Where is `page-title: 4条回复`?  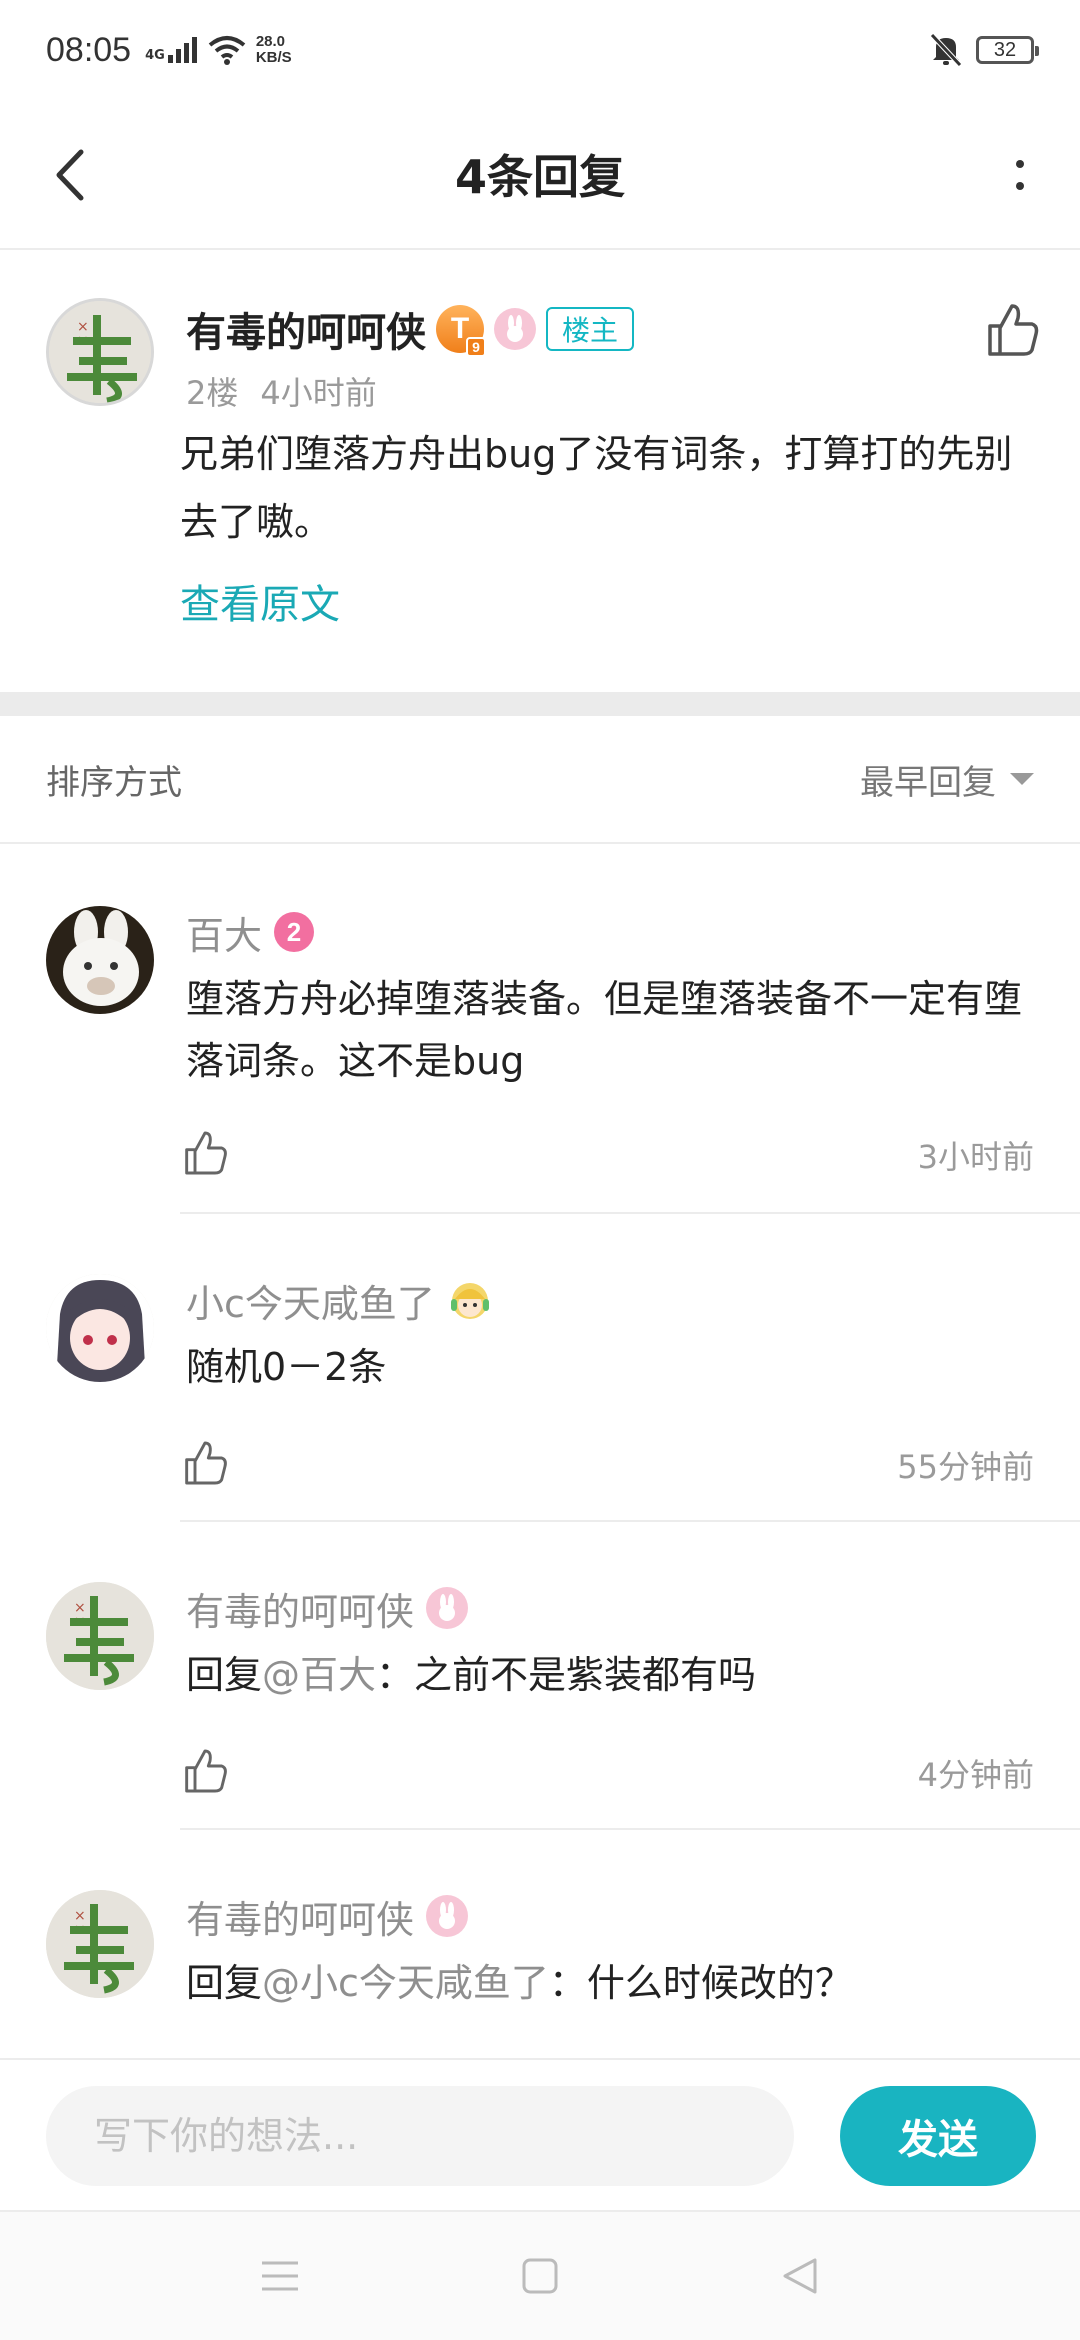
page-title: 4条回复 is located at coordinates (539, 177).